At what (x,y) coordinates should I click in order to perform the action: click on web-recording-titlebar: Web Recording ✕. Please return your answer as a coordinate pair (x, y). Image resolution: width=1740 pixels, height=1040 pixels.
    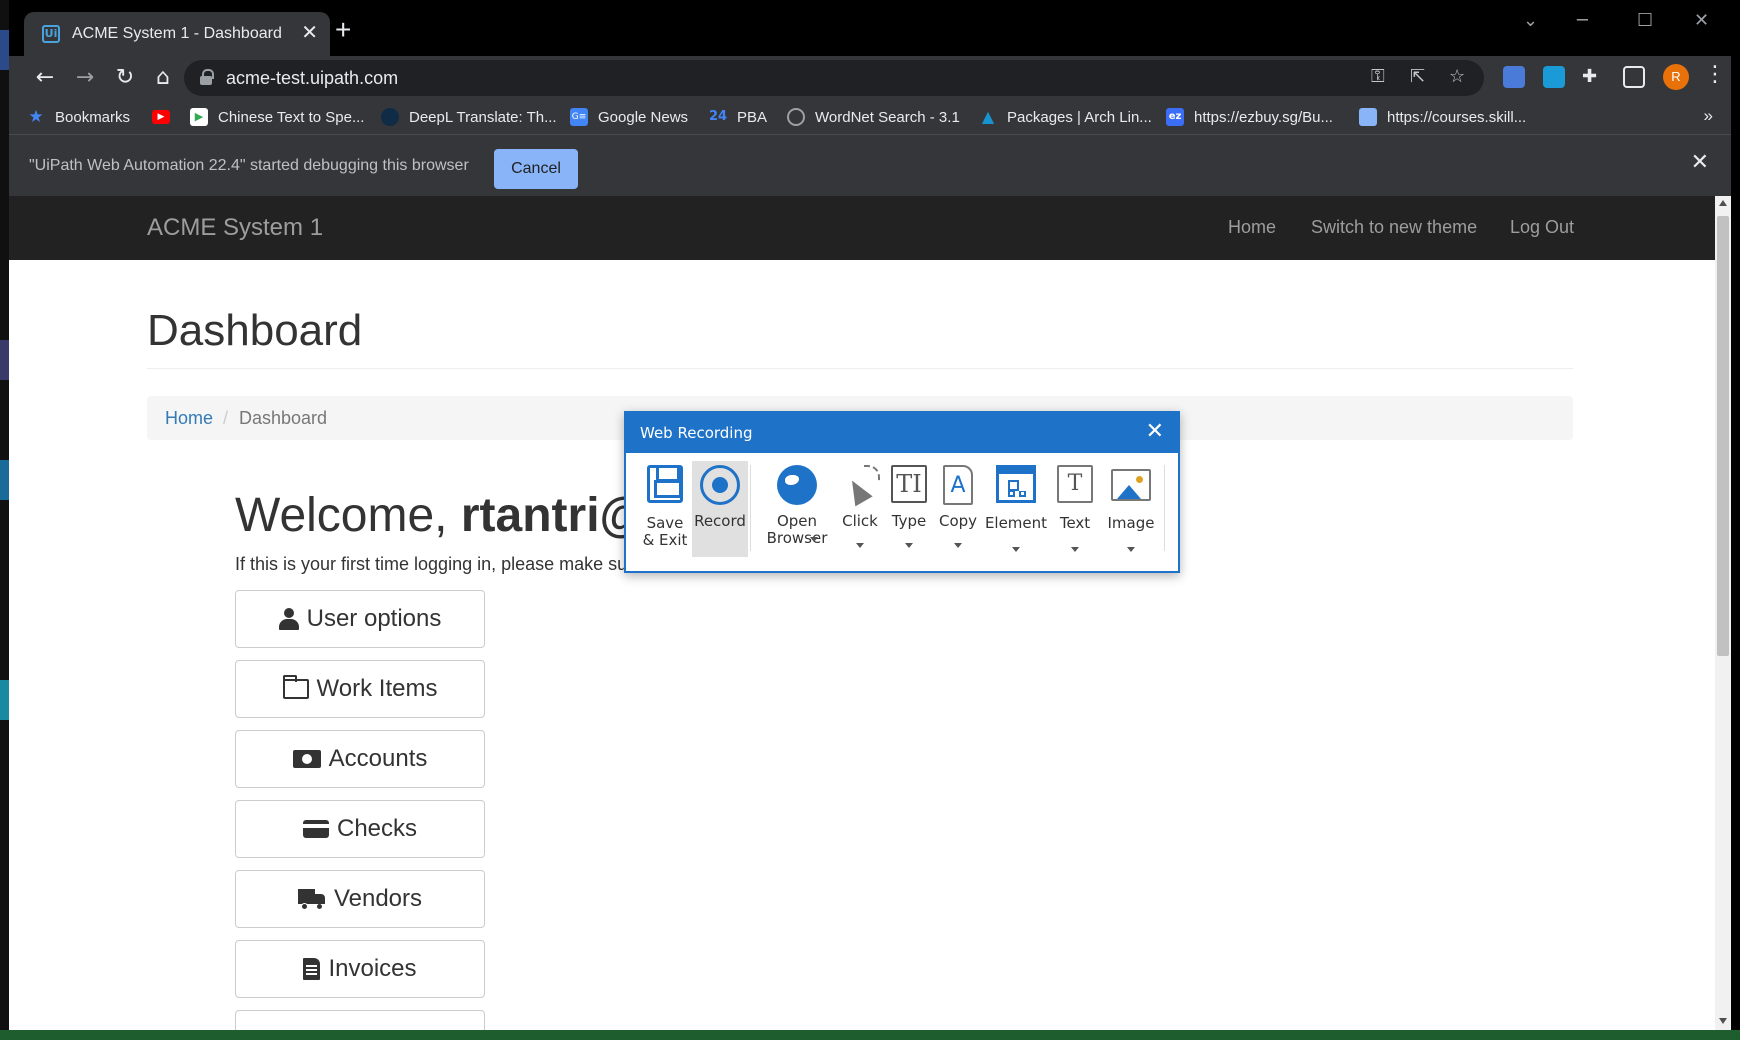
    Looking at the image, I should click on (902, 433).